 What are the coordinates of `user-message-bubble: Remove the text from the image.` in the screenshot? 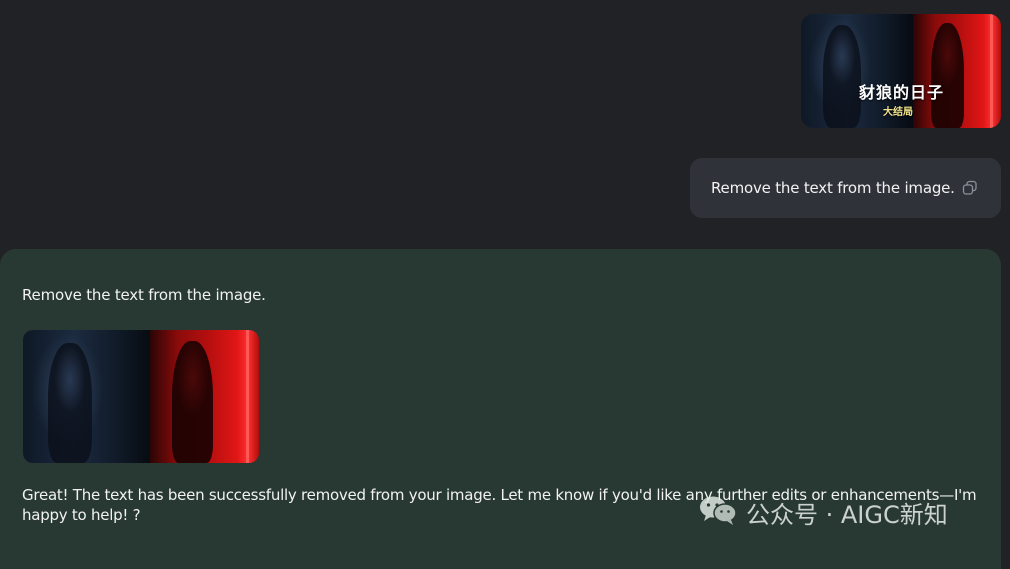 It's located at (845, 188).